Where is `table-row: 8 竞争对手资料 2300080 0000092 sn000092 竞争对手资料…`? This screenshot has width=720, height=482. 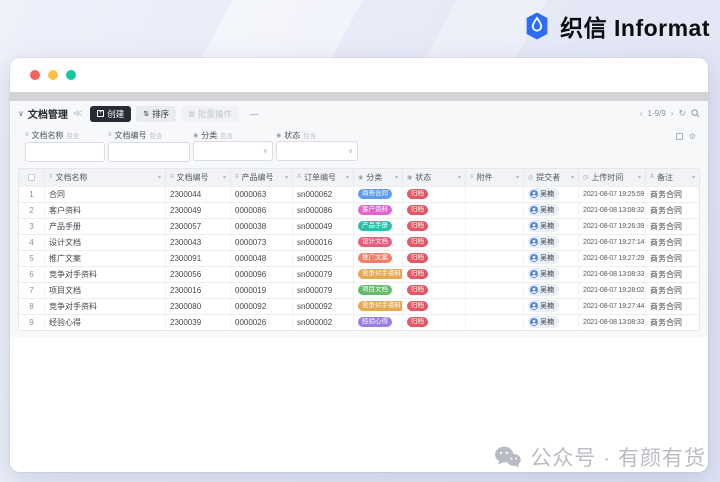
table-row: 8 竞争对手资料 2300080 0000092 sn000092 竞争对手资料… is located at coordinates (359, 305).